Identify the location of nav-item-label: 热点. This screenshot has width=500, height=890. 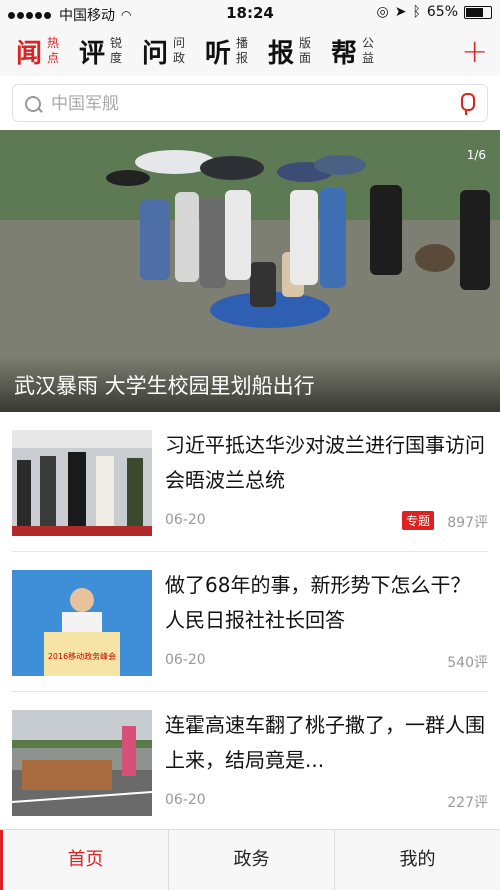
(53, 50).